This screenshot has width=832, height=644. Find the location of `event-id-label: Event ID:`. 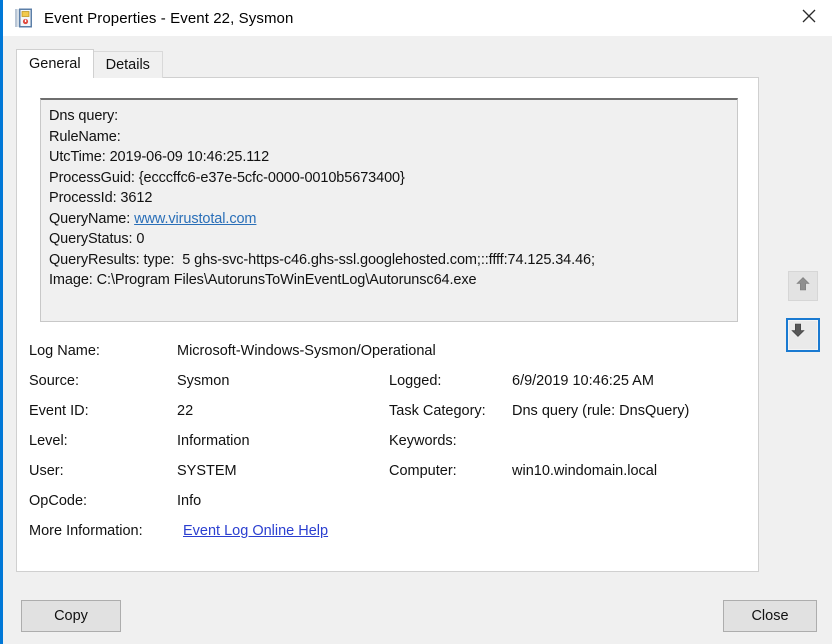

event-id-label: Event ID: is located at coordinates (59, 411).